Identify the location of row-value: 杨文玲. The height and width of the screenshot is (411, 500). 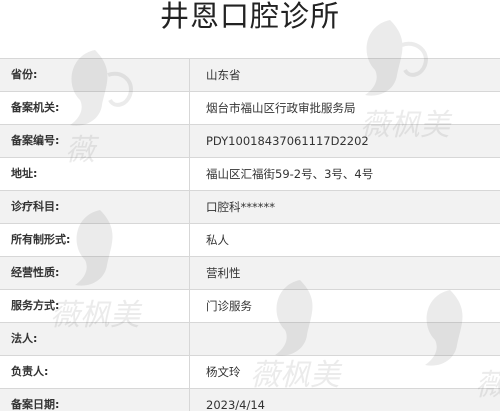
(223, 372).